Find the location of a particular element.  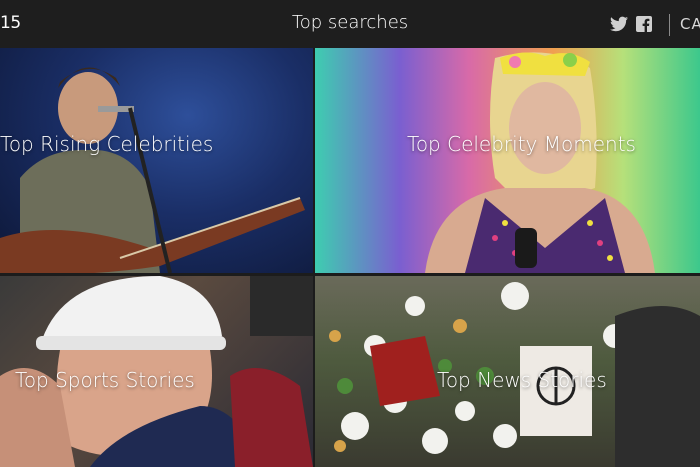

page-title: Top searches is located at coordinates (350, 22).